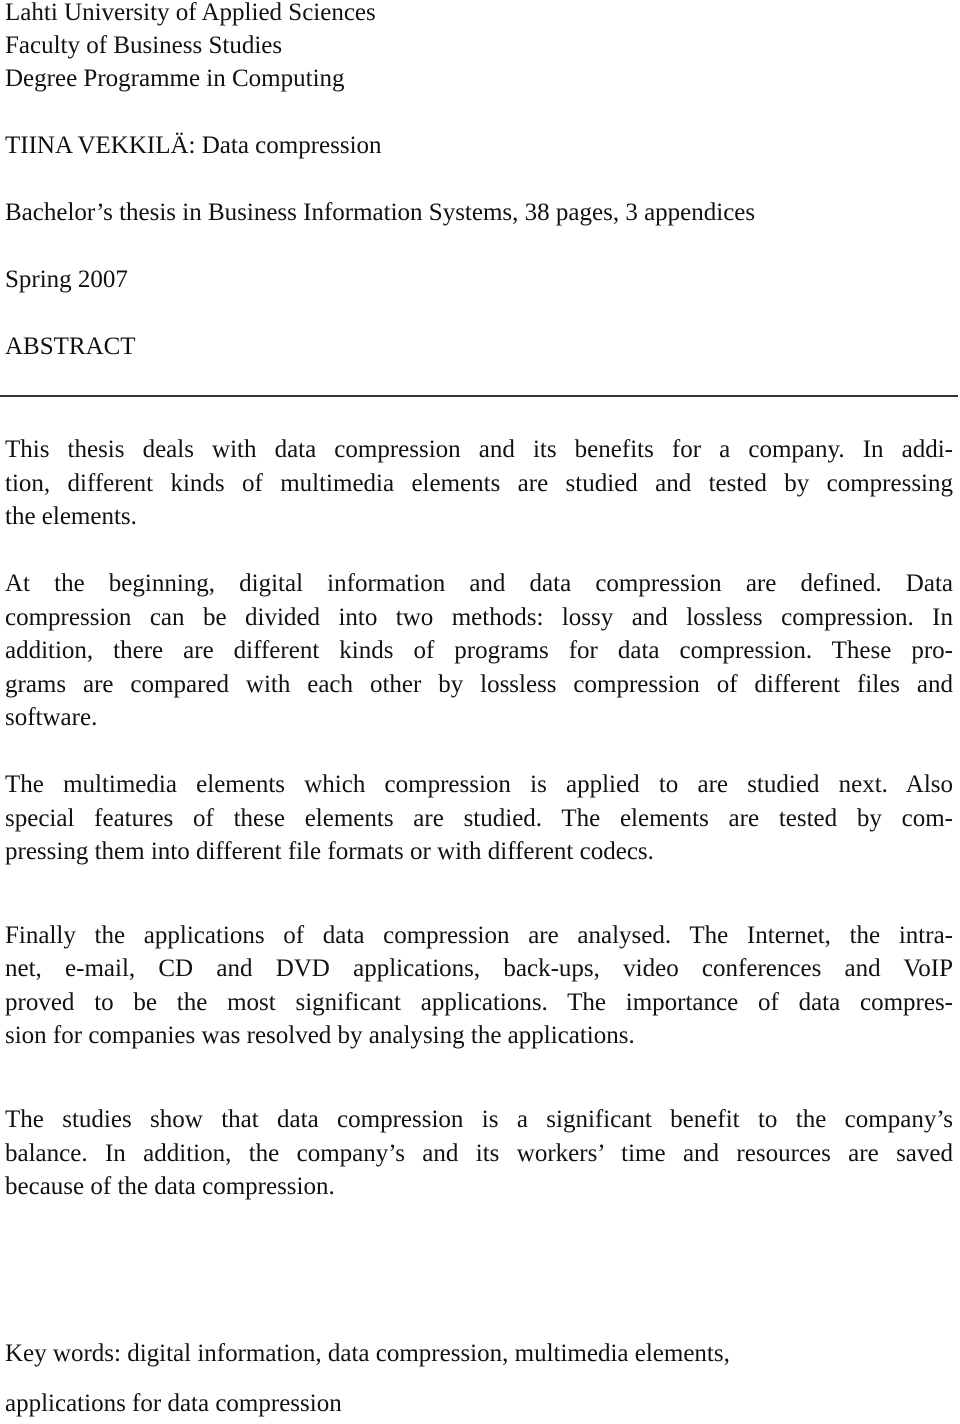  What do you see at coordinates (71, 516) in the screenshot?
I see `paragraph-line: the elements.` at bounding box center [71, 516].